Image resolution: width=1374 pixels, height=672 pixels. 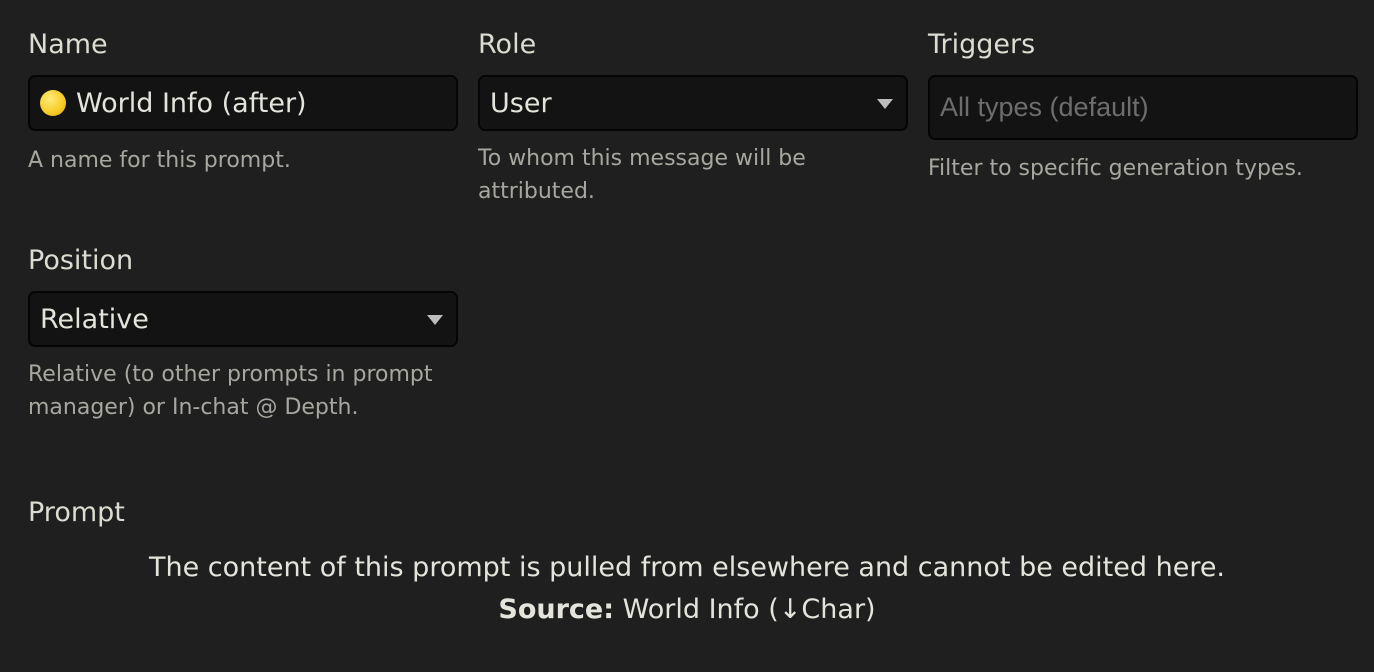 I want to click on triggers-hint: Filter to specific generation types., so click(x=1115, y=168).